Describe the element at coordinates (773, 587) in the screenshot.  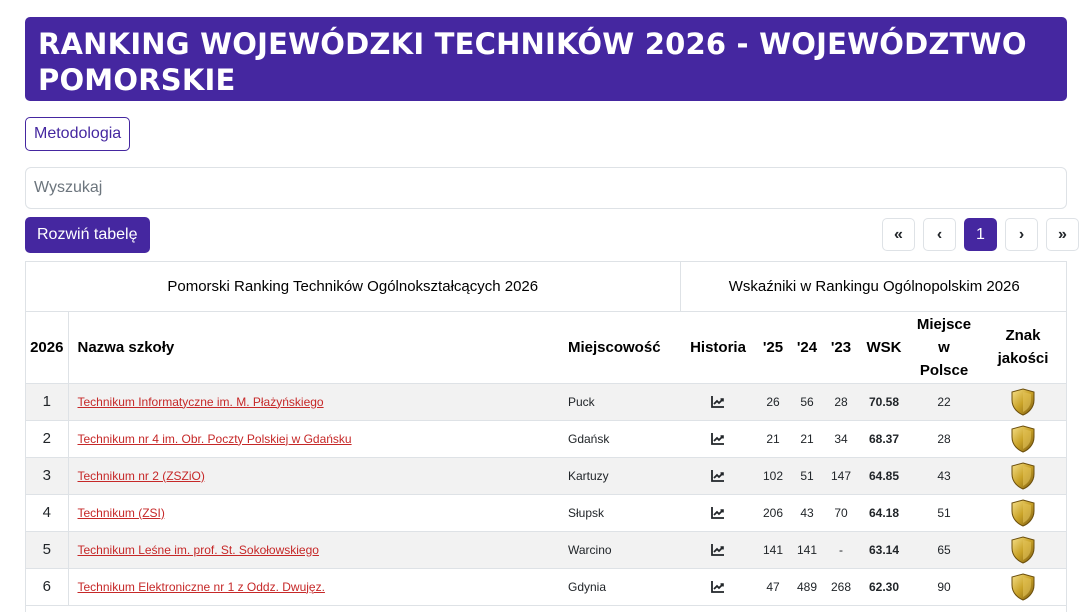
I see `rank-2025-cell: 47` at that location.